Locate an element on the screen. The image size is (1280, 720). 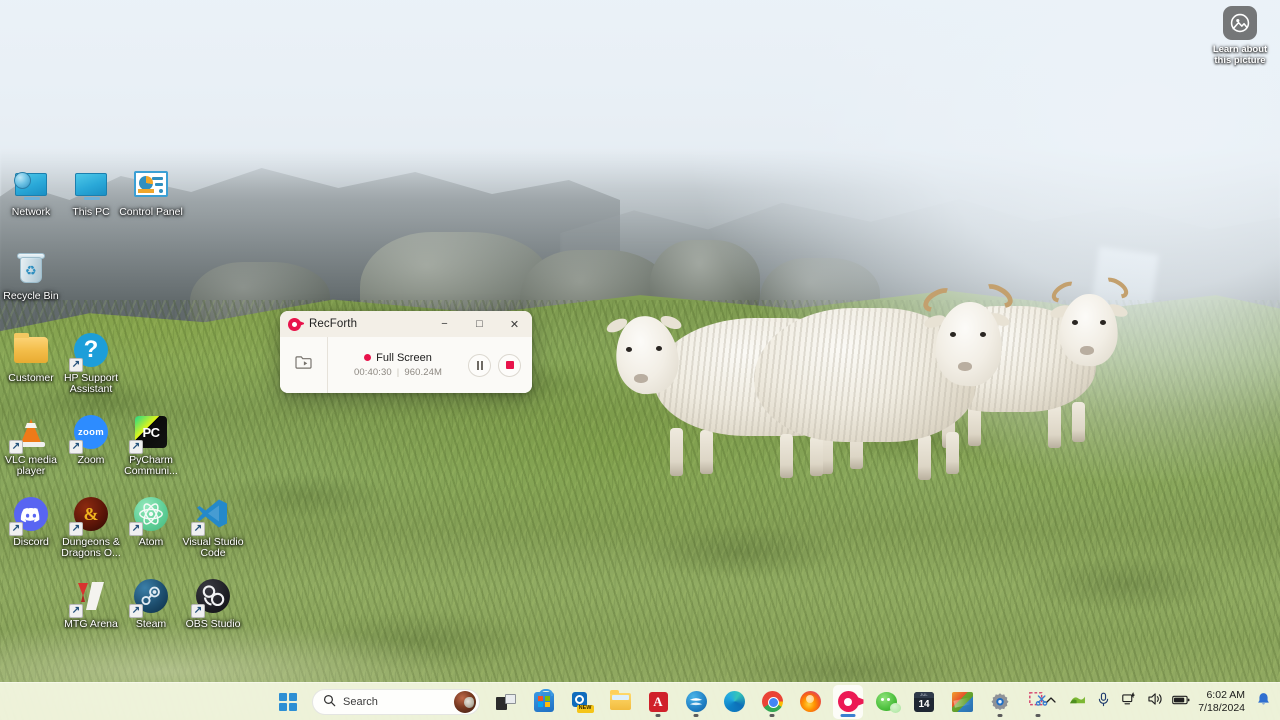
notification-center-button is located at coordinates (1263, 701).